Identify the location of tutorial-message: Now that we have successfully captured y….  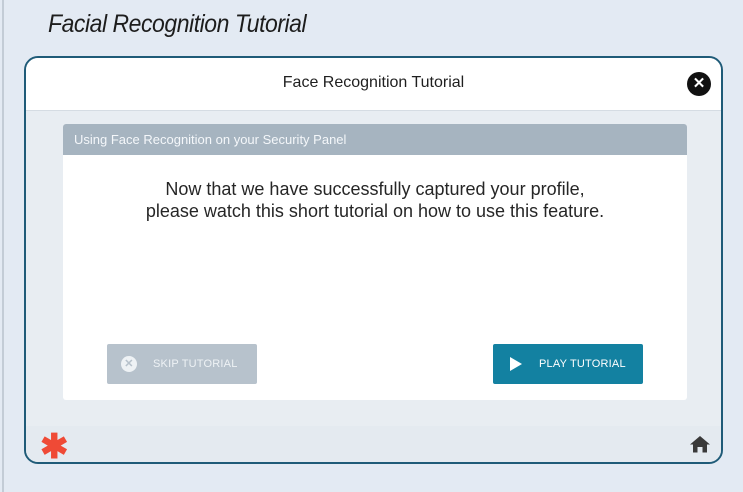
(375, 200).